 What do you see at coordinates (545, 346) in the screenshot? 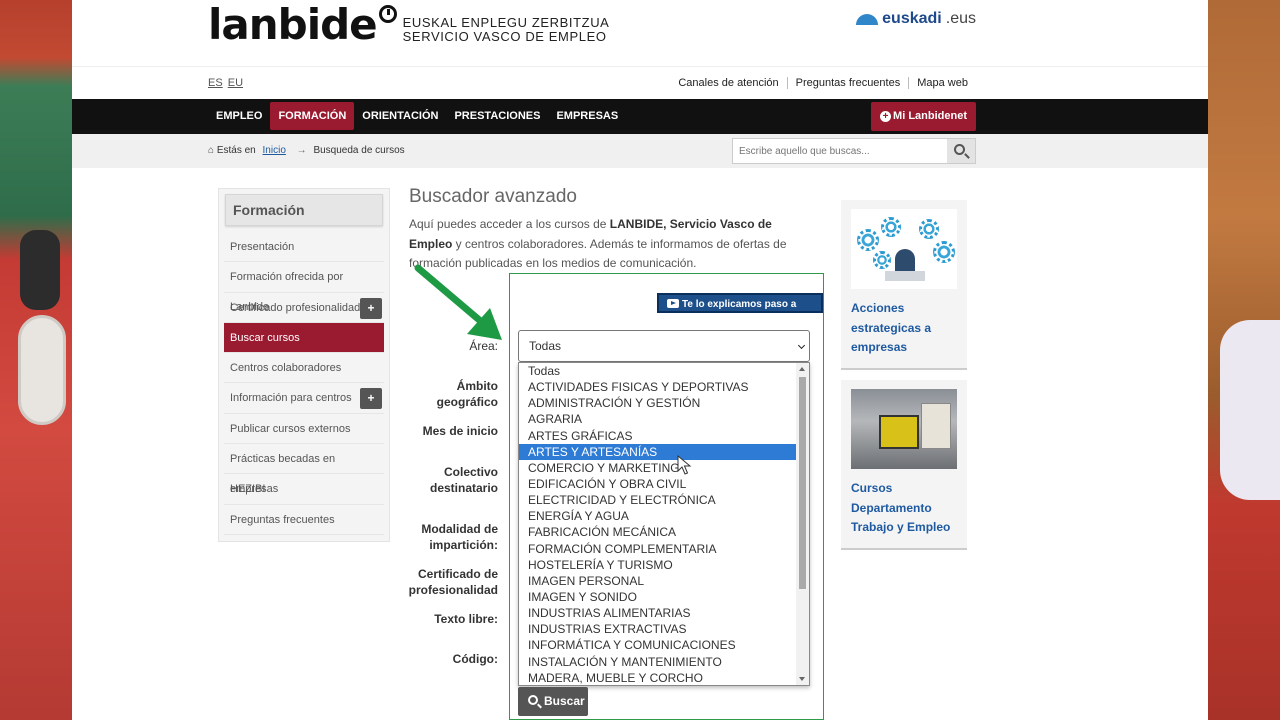
I see `area-select-value: Todas` at bounding box center [545, 346].